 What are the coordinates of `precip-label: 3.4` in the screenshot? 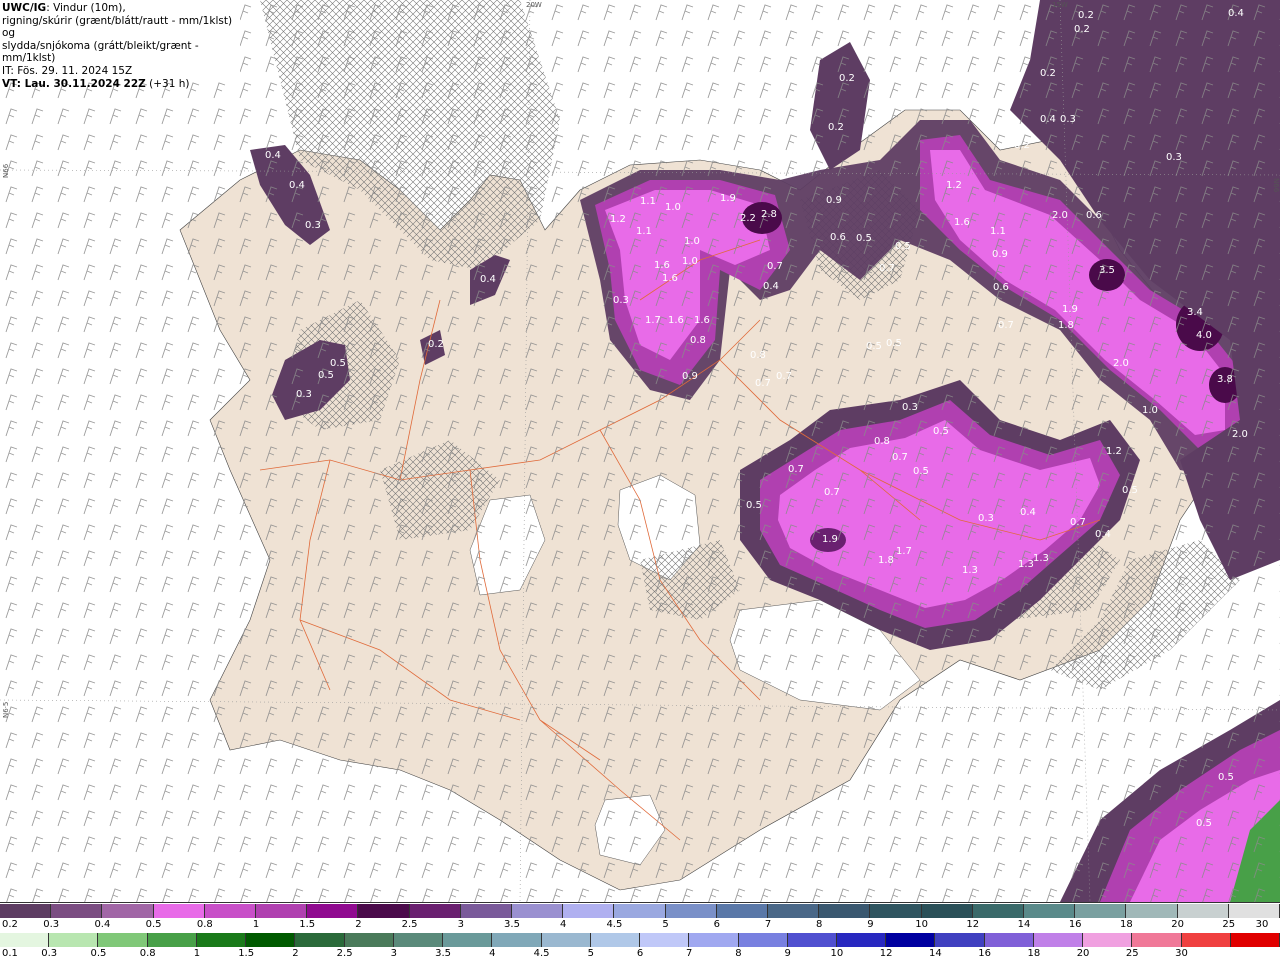 It's located at (1195, 312).